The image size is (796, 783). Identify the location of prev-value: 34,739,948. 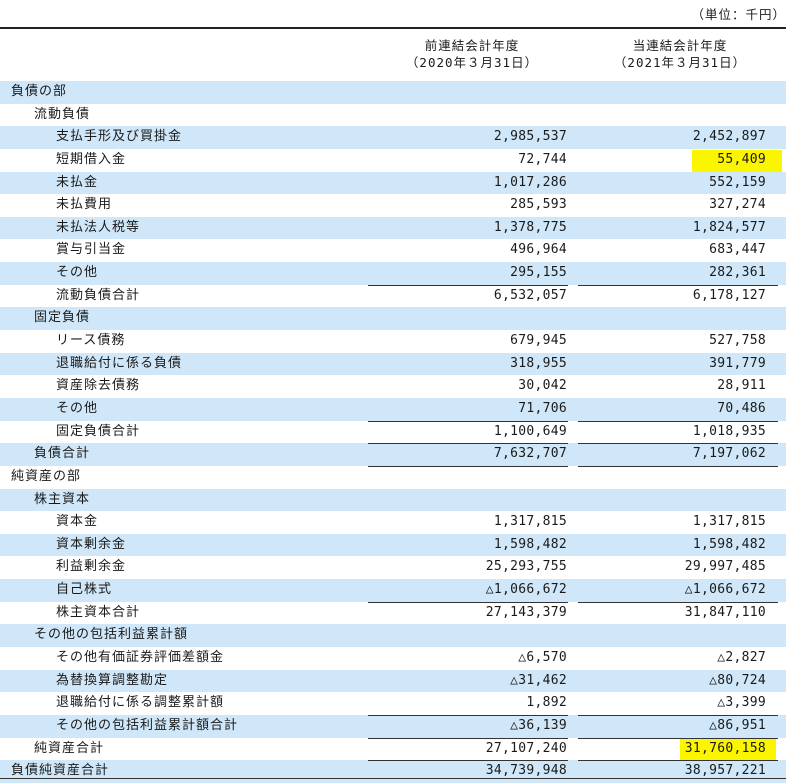
(526, 771).